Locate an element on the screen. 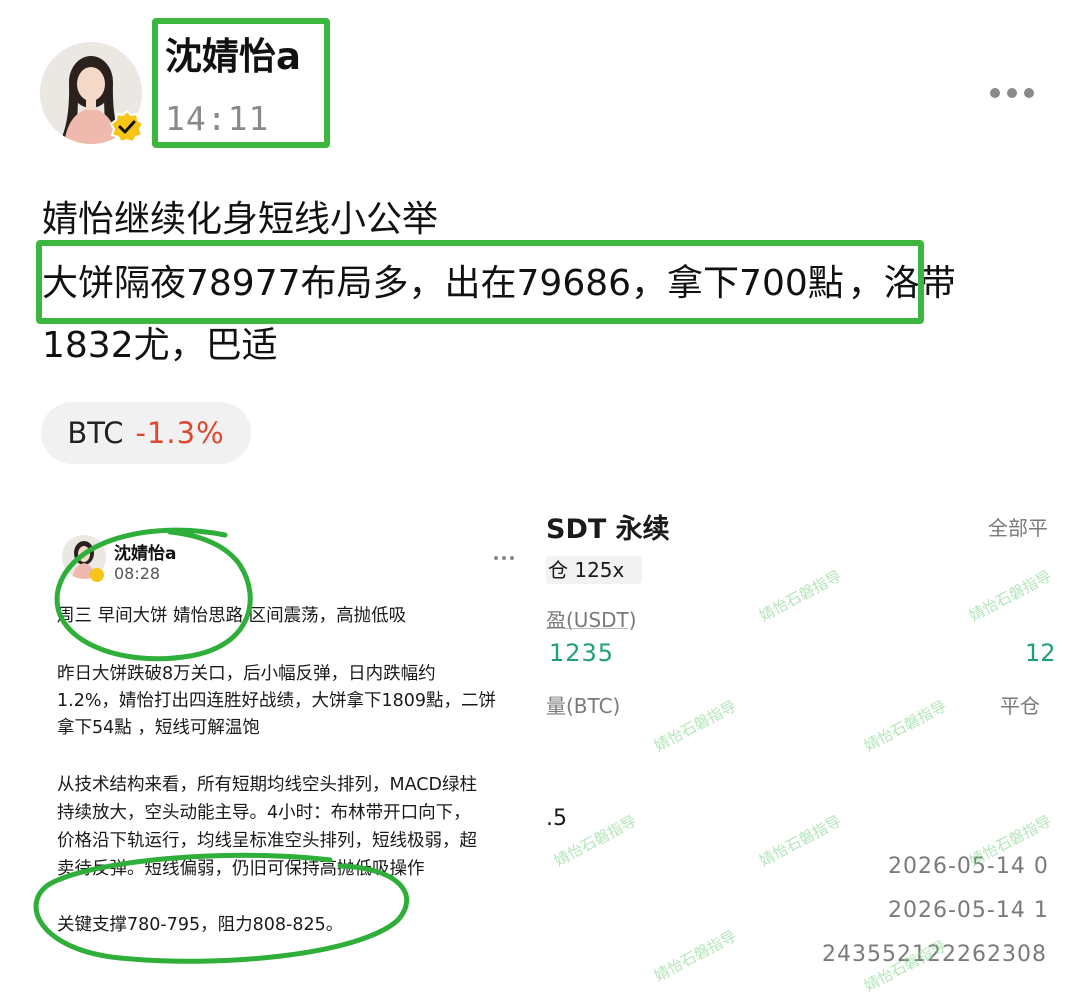 The width and height of the screenshot is (1084, 1003). embedded-line: 价格沿下轨运行，均线呈标准空头排列，短线极弱，超 is located at coordinates (267, 841).